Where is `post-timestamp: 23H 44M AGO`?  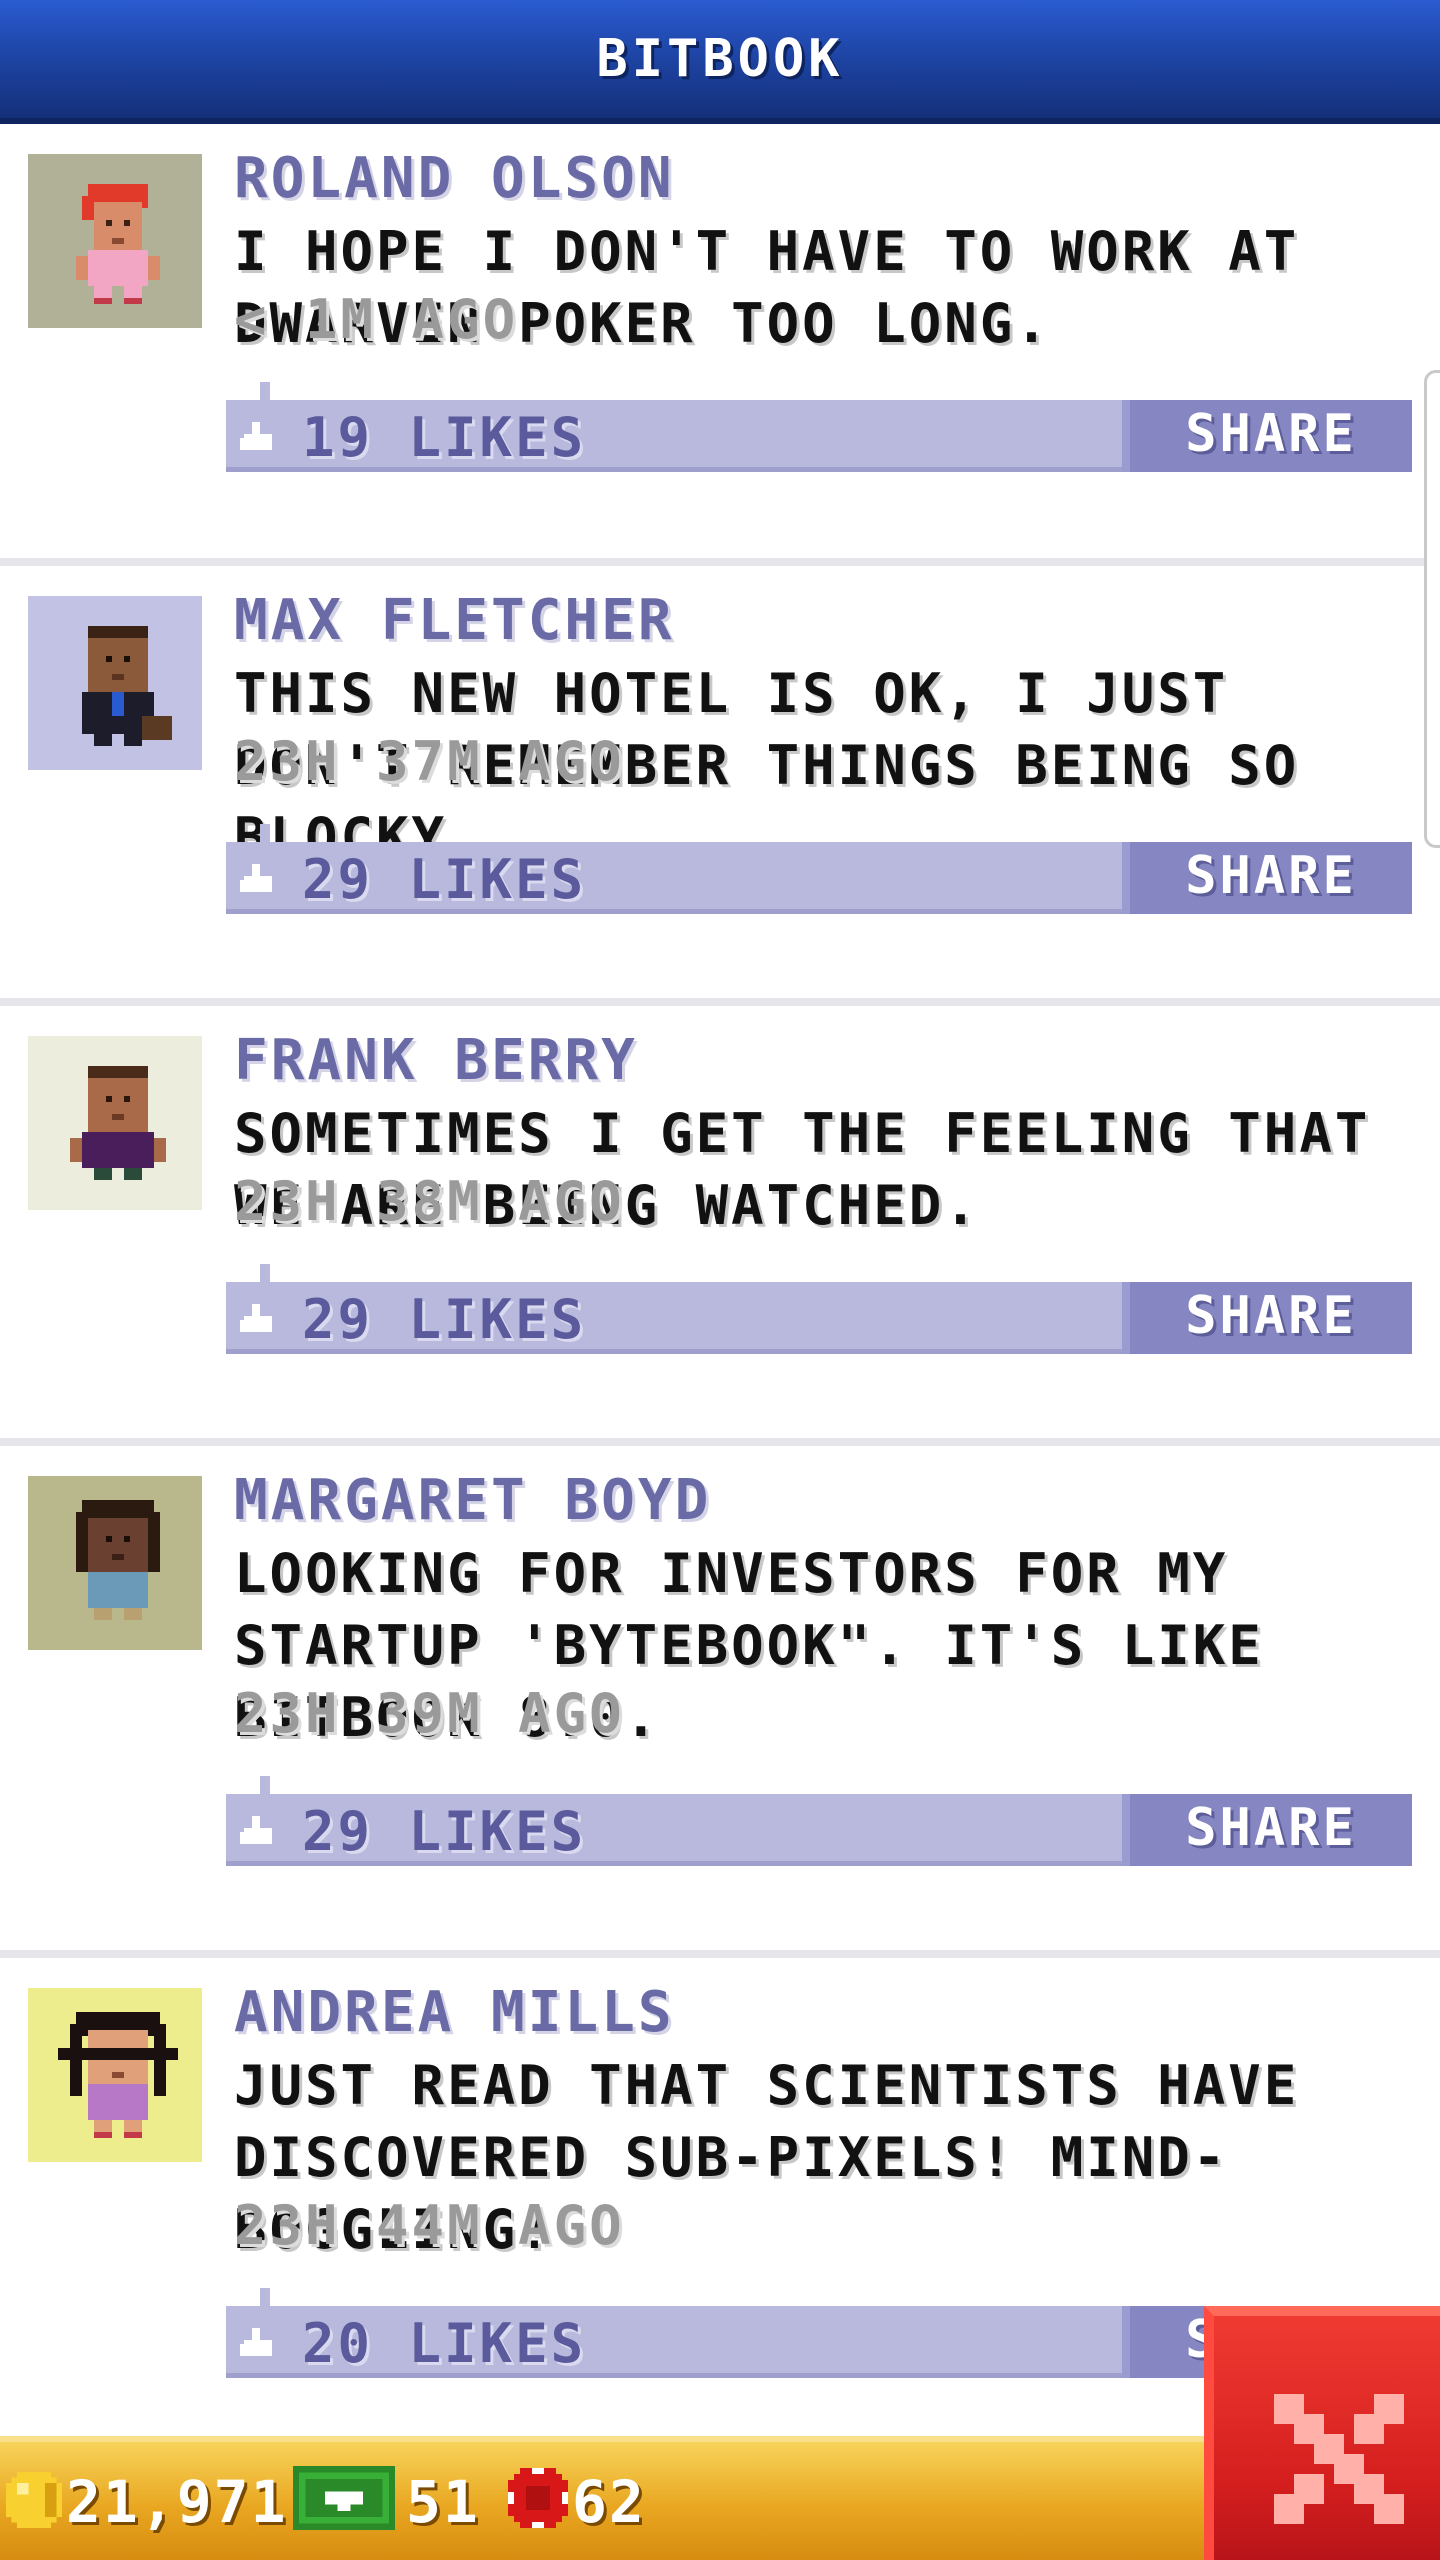 post-timestamp: 23H 44M AGO is located at coordinates (429, 2225).